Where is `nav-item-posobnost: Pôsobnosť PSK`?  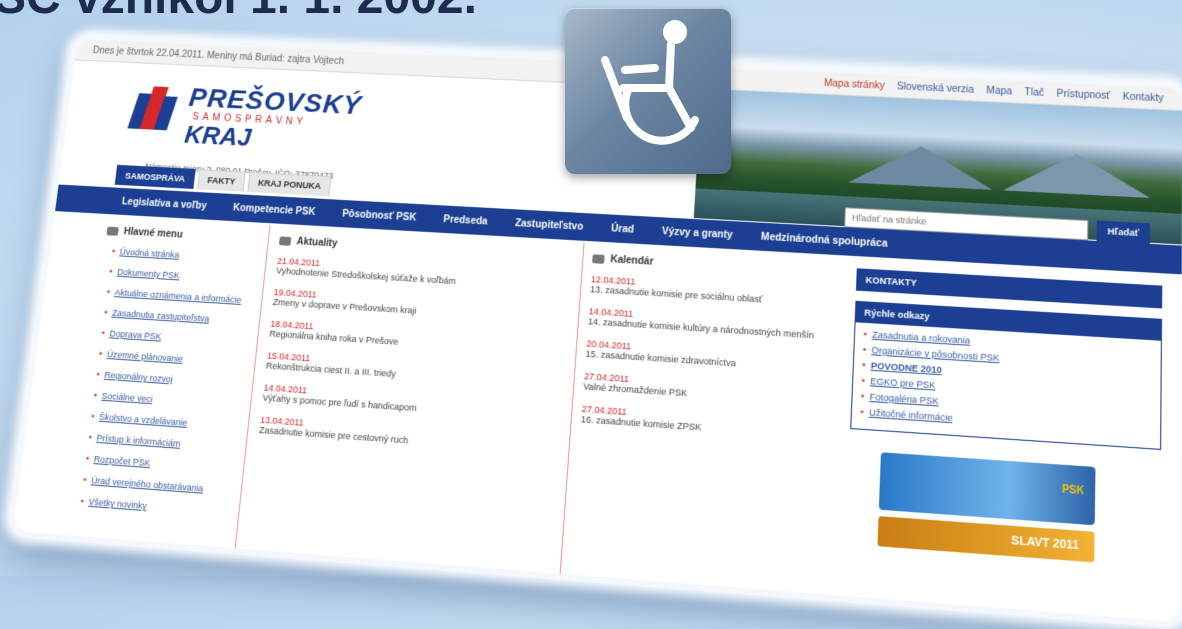 nav-item-posobnost: Pôsobnosť PSK is located at coordinates (379, 215).